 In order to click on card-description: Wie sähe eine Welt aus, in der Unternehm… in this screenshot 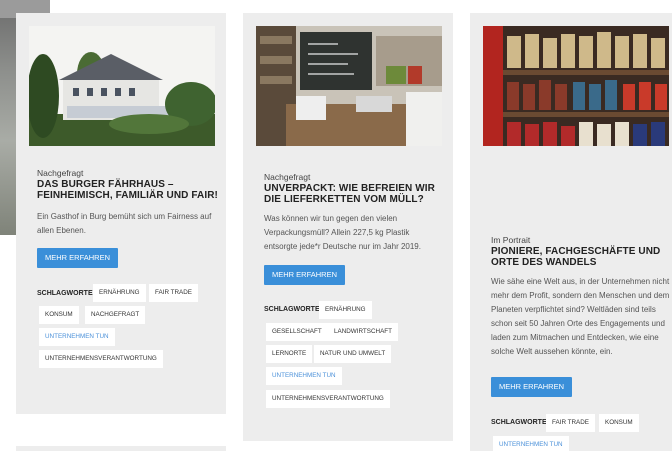, I will do `click(580, 316)`.